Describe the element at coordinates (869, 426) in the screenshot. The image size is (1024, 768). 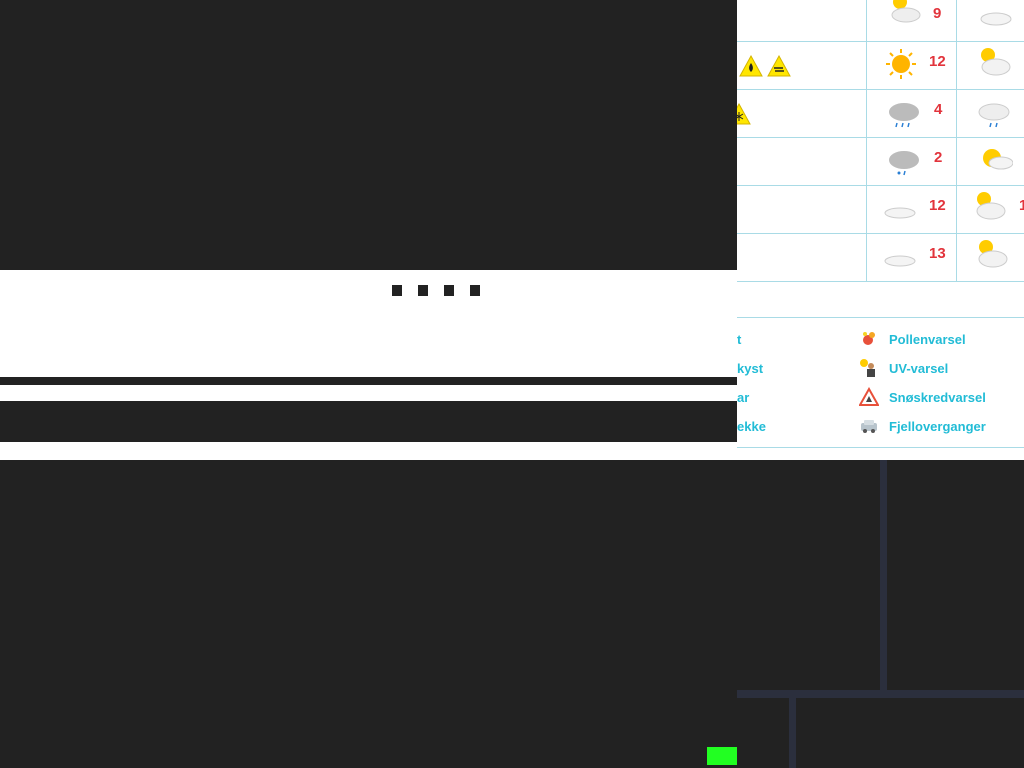
I see `car-icon` at that location.